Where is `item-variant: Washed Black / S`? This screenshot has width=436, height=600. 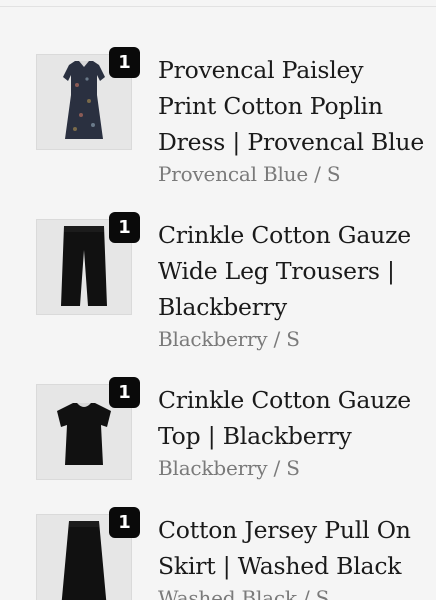
item-variant: Washed Black / S is located at coordinates (244, 593).